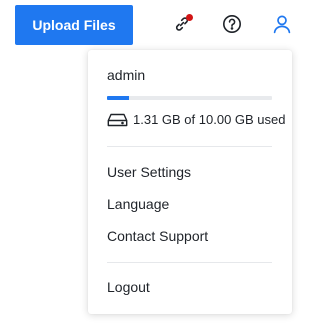  I want to click on contact-support-menu-item: Contact Support, so click(157, 236).